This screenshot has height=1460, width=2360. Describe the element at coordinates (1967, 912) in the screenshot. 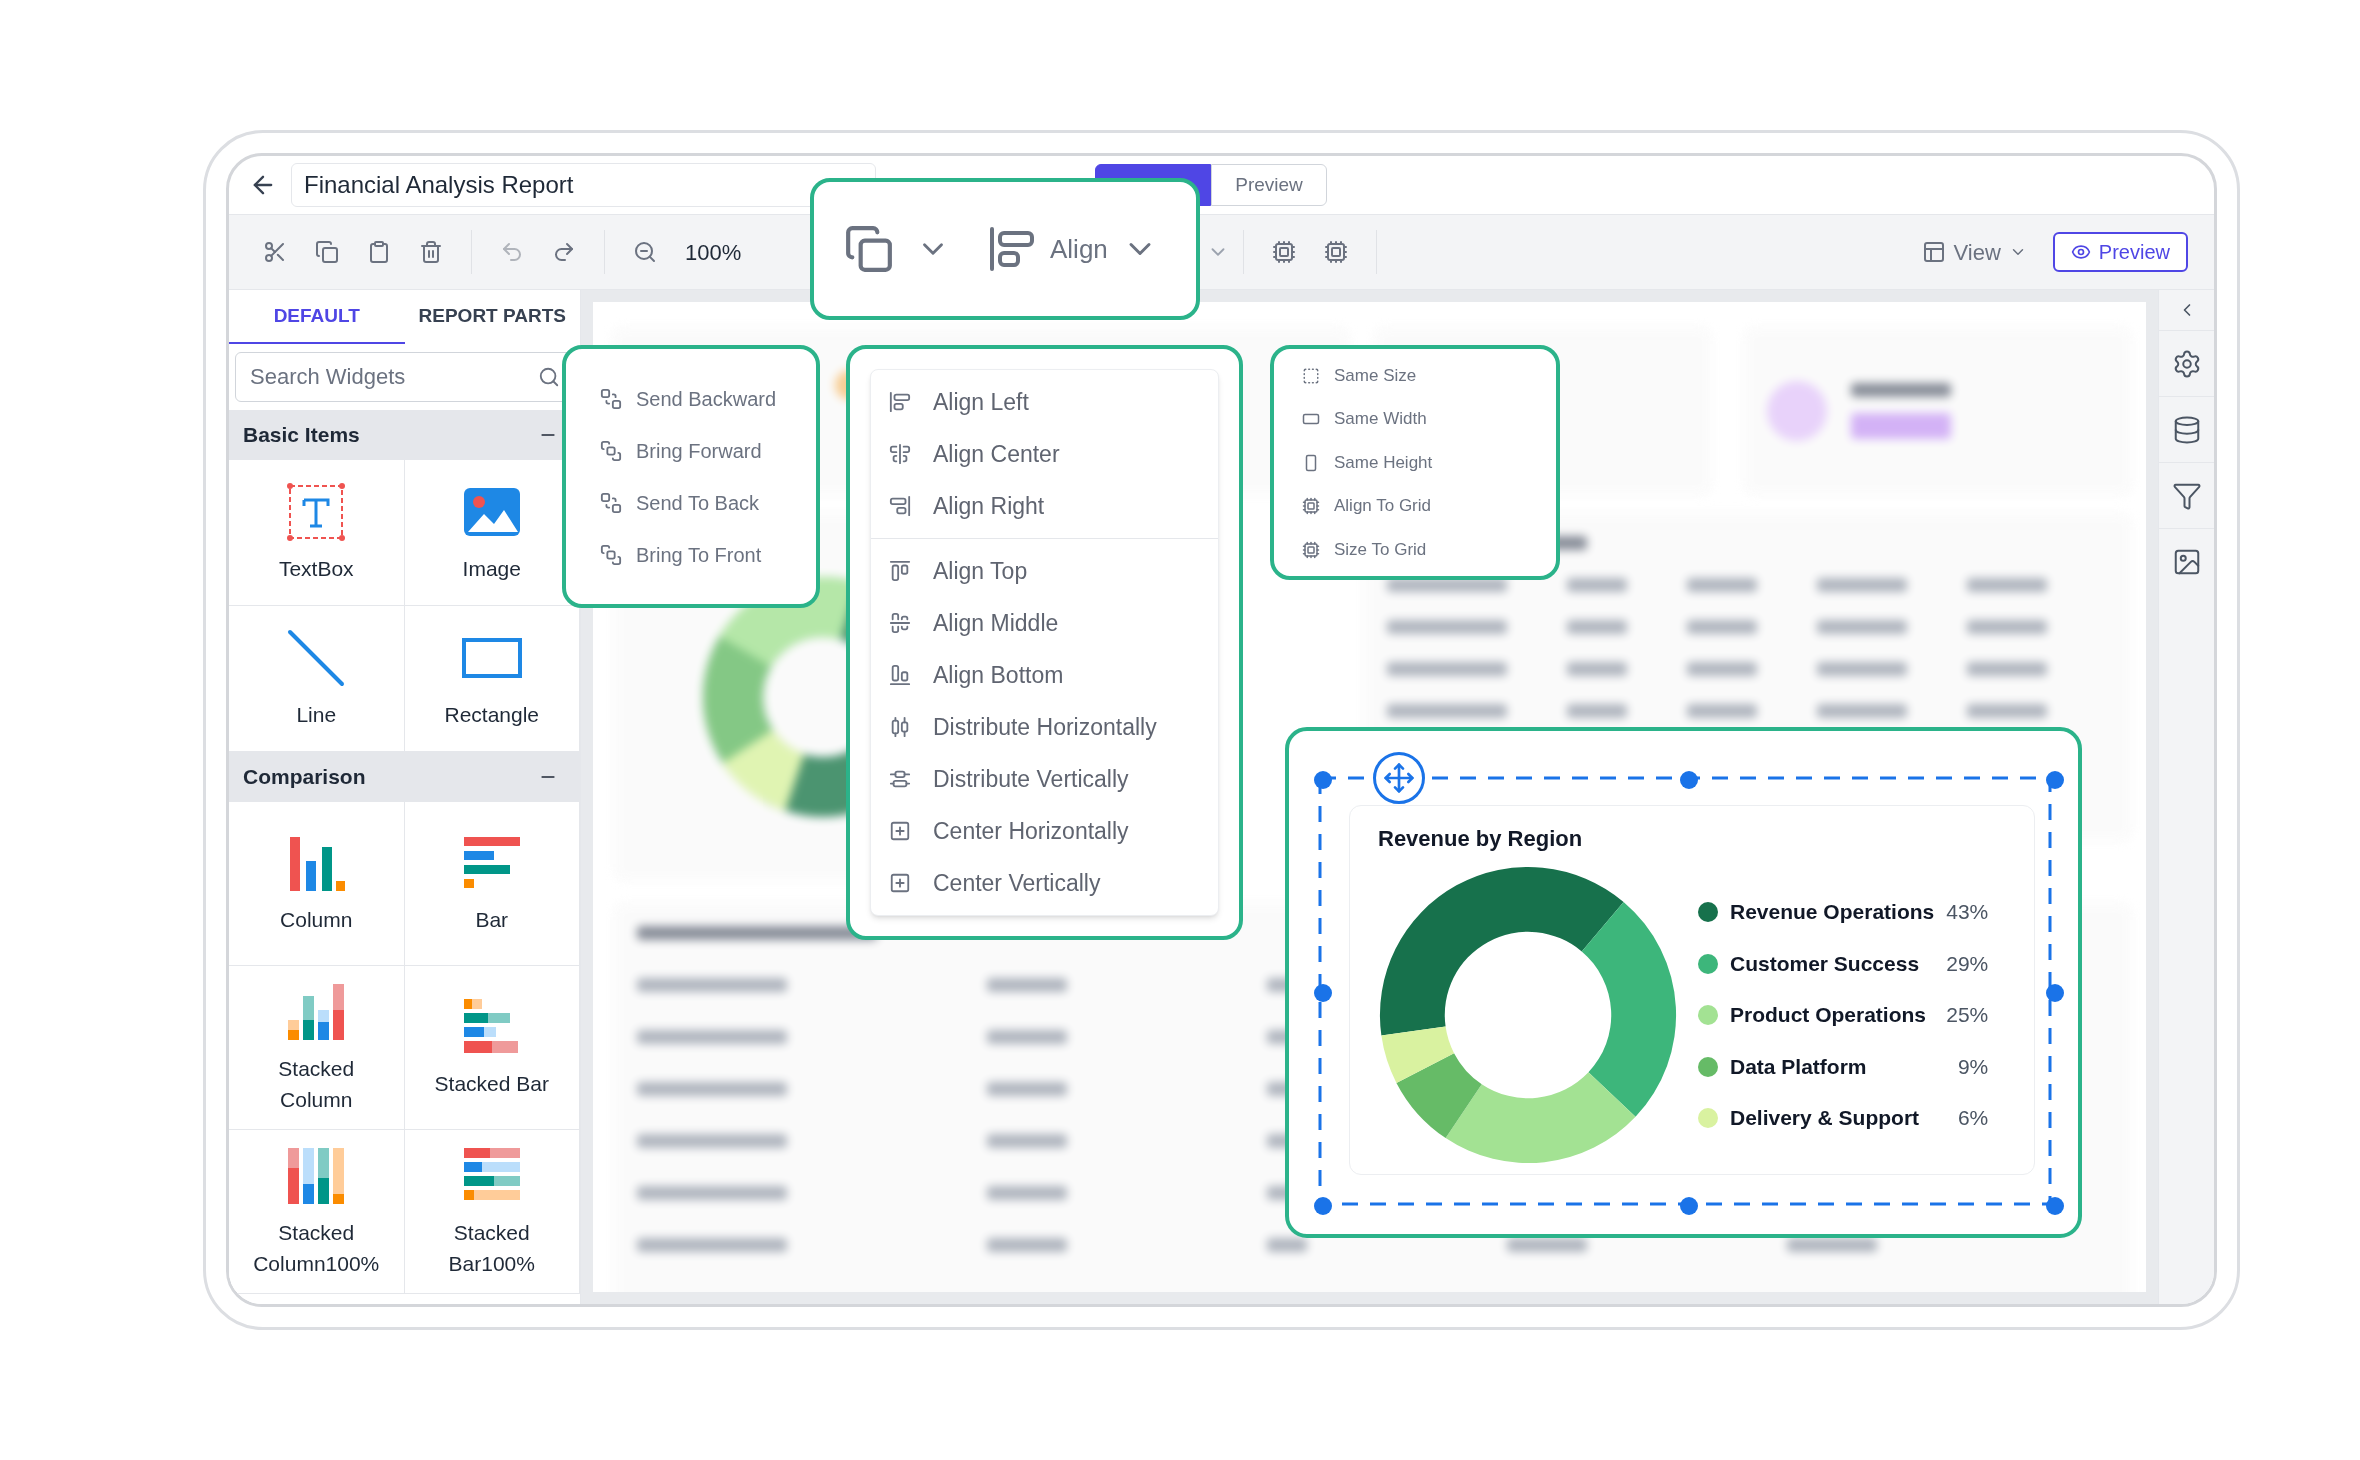

I see `legend-percent: 43%` at that location.